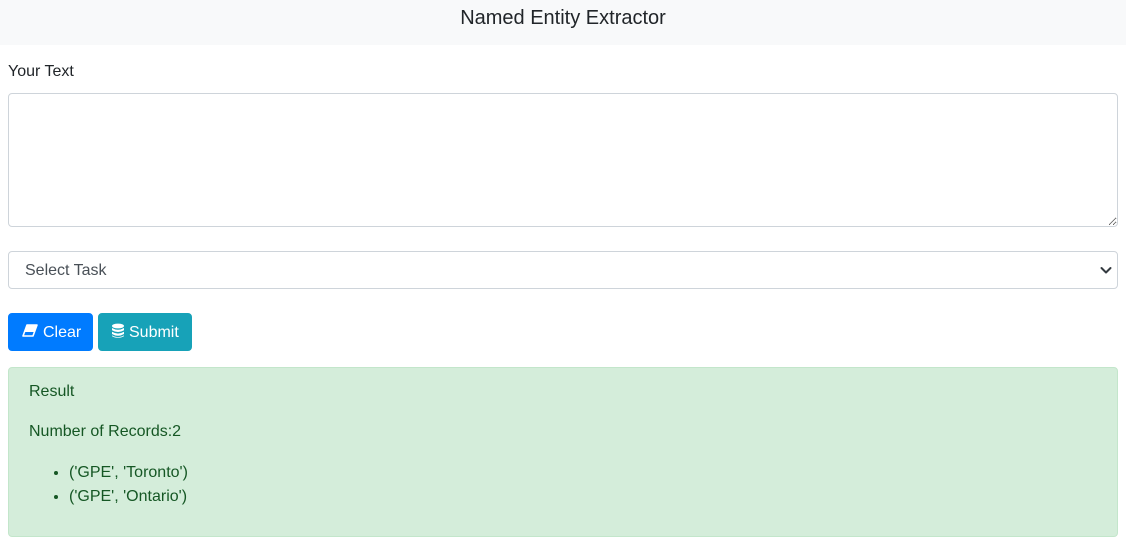 The width and height of the screenshot is (1126, 540). I want to click on list-item: ('GPE', 'Ontario'), so click(128, 497).